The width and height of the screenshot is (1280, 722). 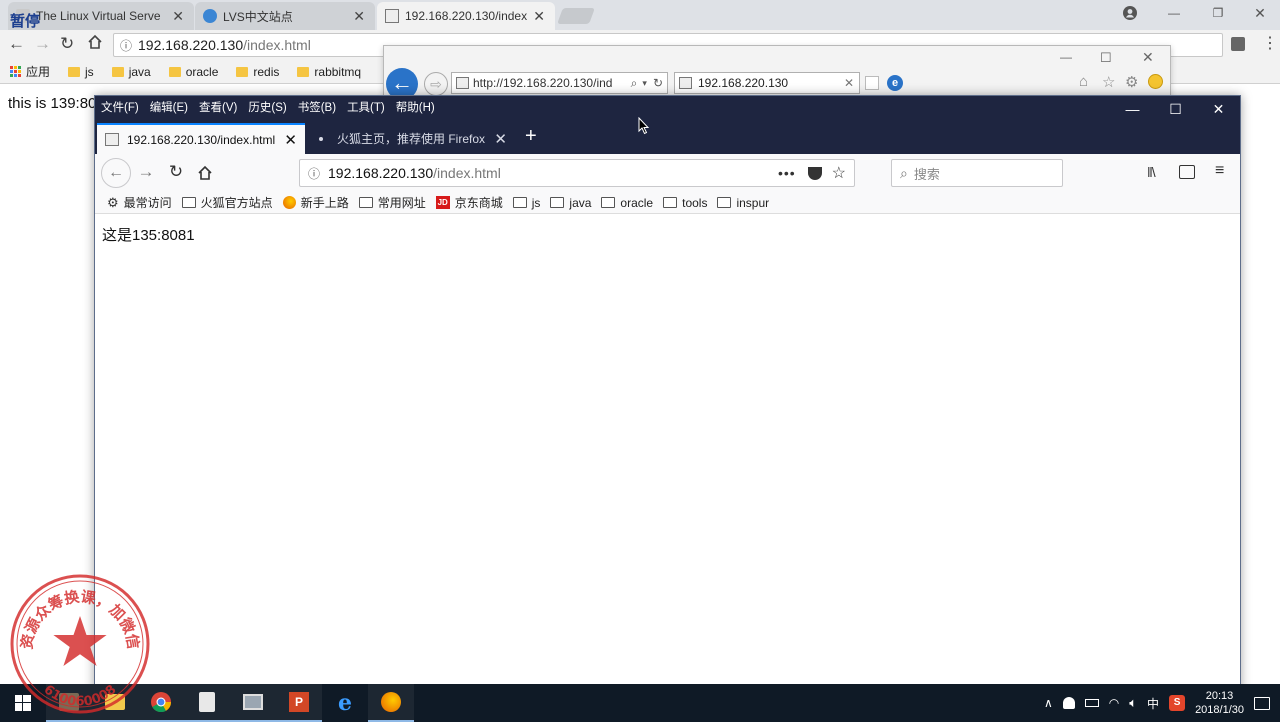 I want to click on show-hidden-icons-icon: ∧, so click(x=1048, y=703).